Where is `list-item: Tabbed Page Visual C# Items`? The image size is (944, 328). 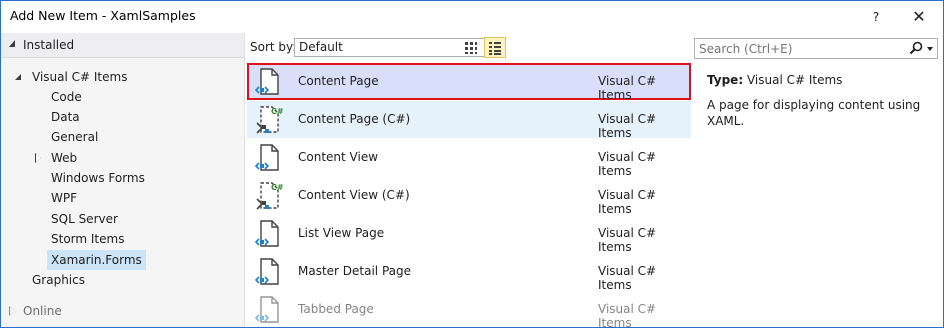 list-item: Tabbed Page Visual C# Items is located at coordinates (469, 309).